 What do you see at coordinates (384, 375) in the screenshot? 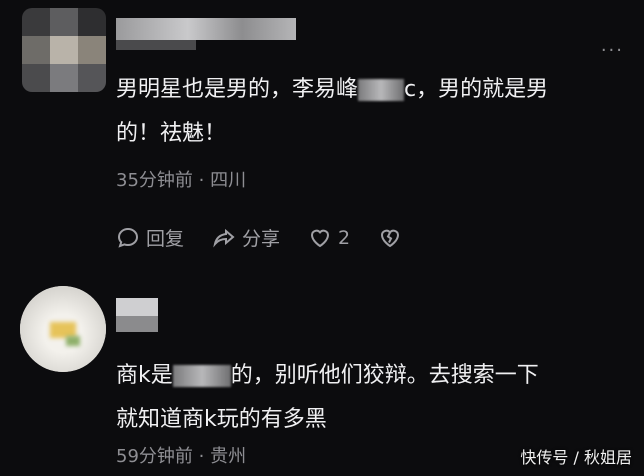
I see `comment-text-part-b: 的，别听他们狡辩。去搜索一下` at bounding box center [384, 375].